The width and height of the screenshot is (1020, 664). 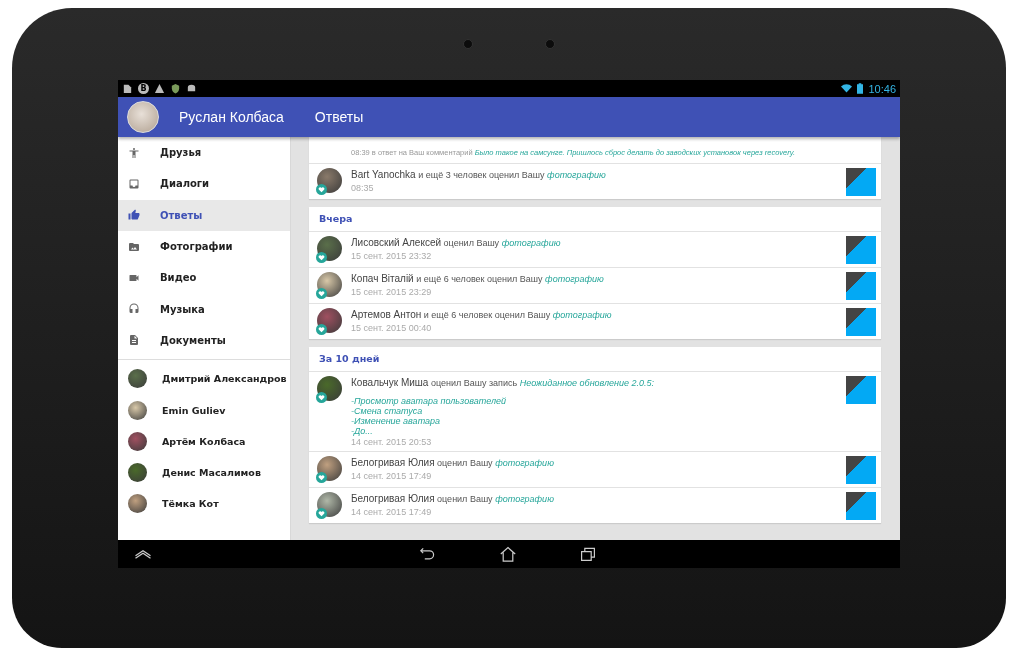 What do you see at coordinates (392, 328) in the screenshot?
I see `timestamp: 15 сент. 2015 00:40` at bounding box center [392, 328].